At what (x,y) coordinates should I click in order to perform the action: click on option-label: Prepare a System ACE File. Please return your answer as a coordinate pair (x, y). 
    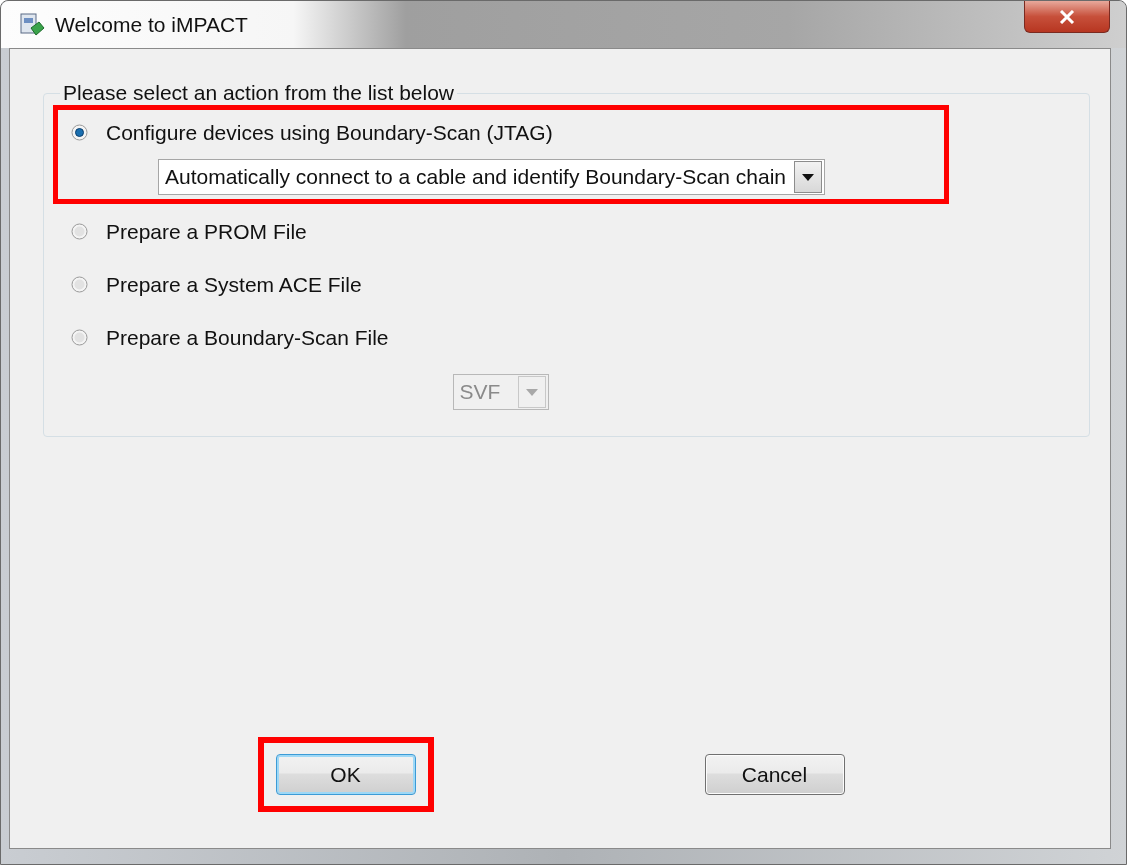
    Looking at the image, I should click on (234, 284).